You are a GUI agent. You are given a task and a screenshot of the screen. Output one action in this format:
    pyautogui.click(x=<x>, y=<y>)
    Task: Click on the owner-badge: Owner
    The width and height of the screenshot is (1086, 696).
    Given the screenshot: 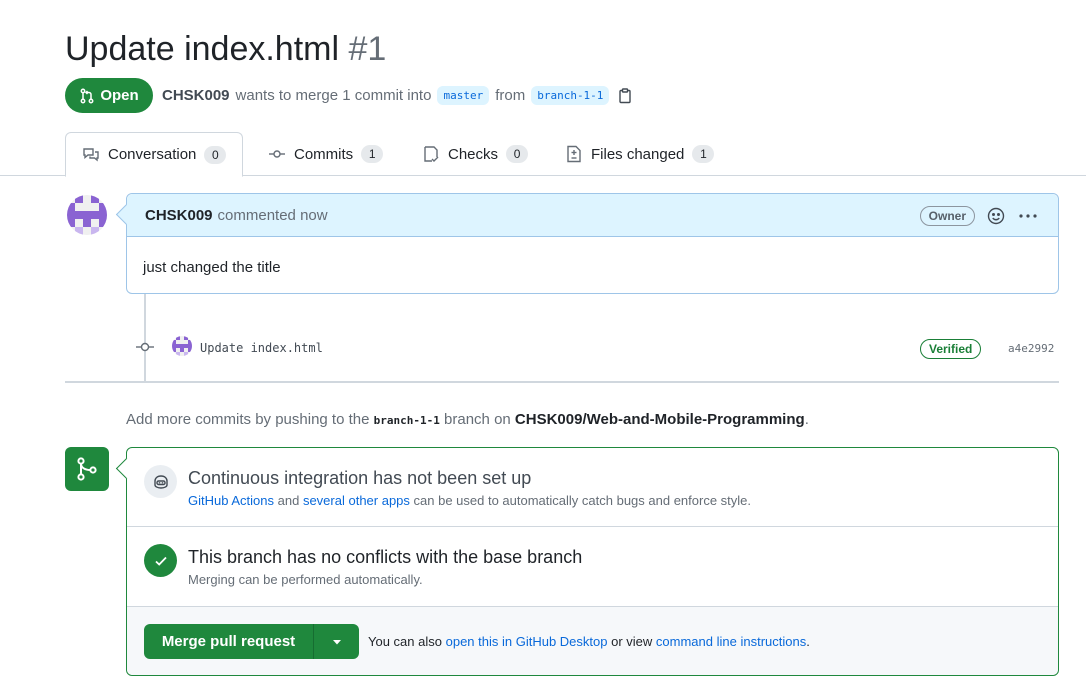 What is the action you would take?
    pyautogui.click(x=947, y=216)
    